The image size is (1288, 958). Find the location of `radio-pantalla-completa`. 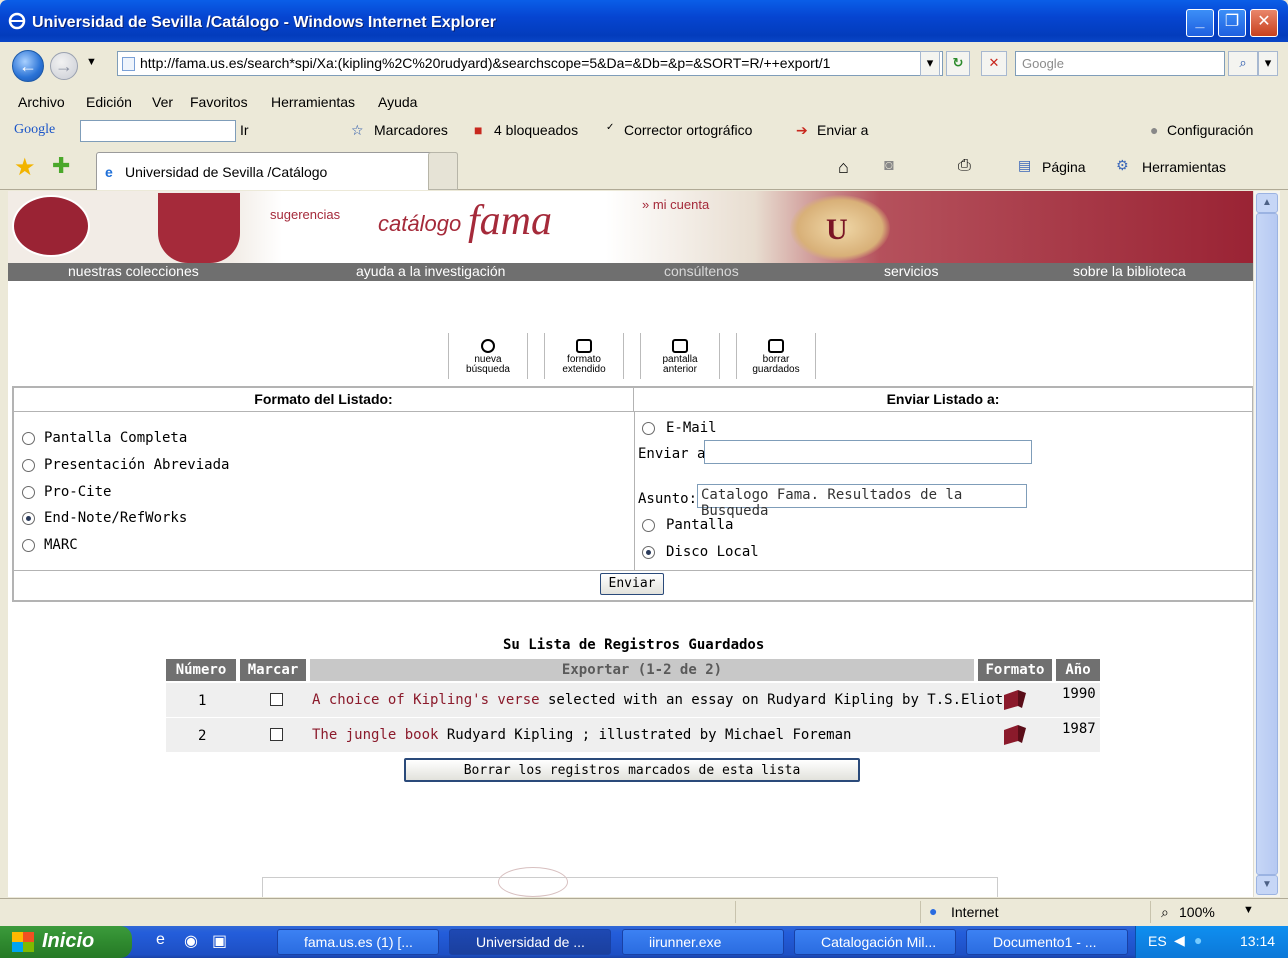

radio-pantalla-completa is located at coordinates (28, 438).